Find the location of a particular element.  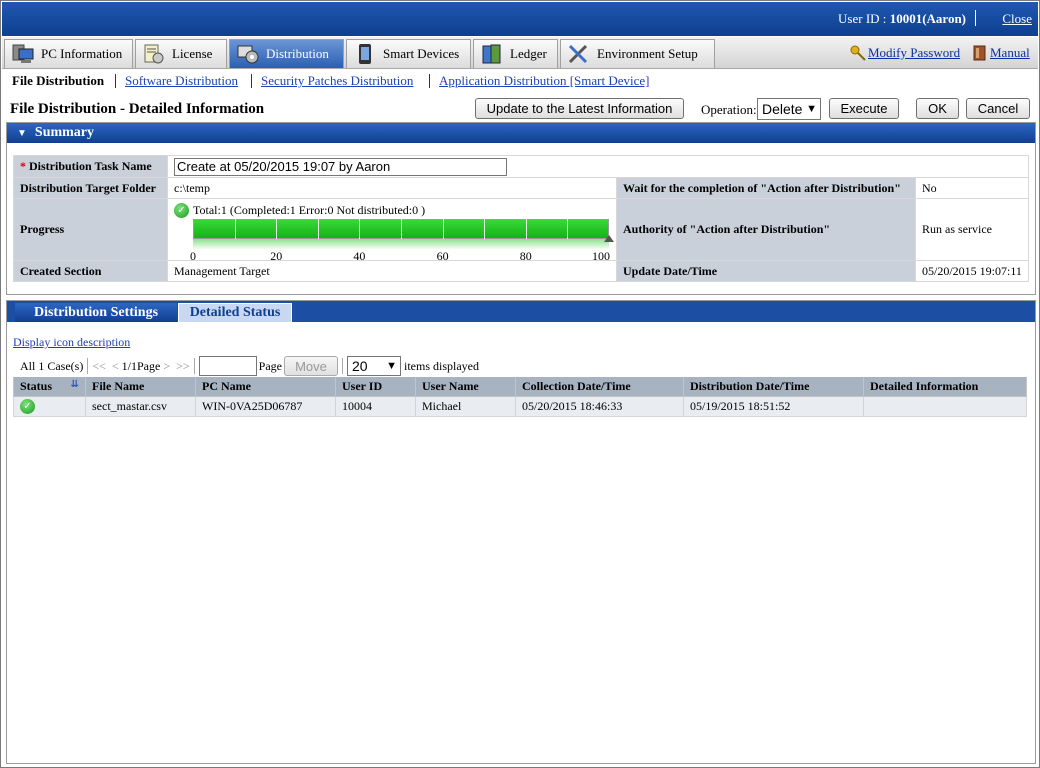

user-id-label: User ID : is located at coordinates (864, 18).